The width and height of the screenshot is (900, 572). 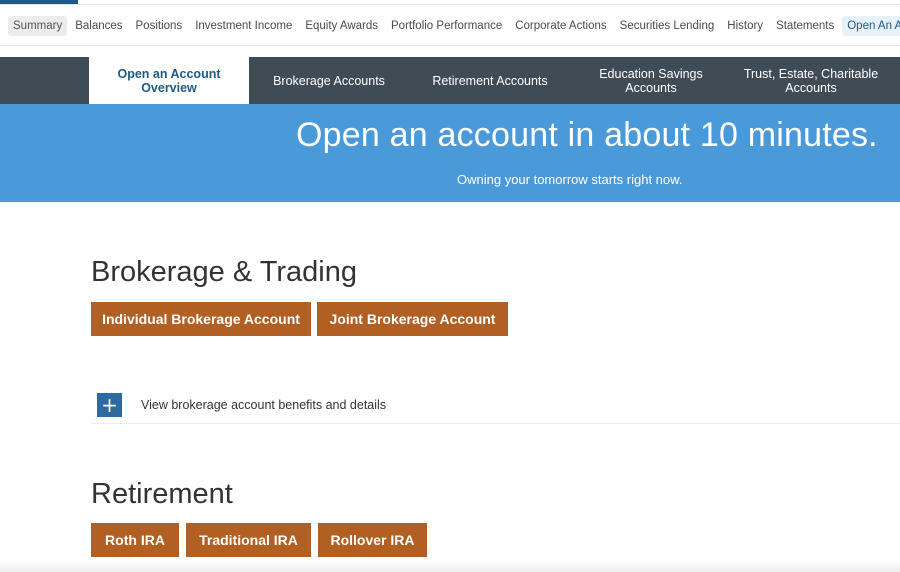 What do you see at coordinates (341, 26) in the screenshot?
I see `subnav-equity-awards: Equity Awards` at bounding box center [341, 26].